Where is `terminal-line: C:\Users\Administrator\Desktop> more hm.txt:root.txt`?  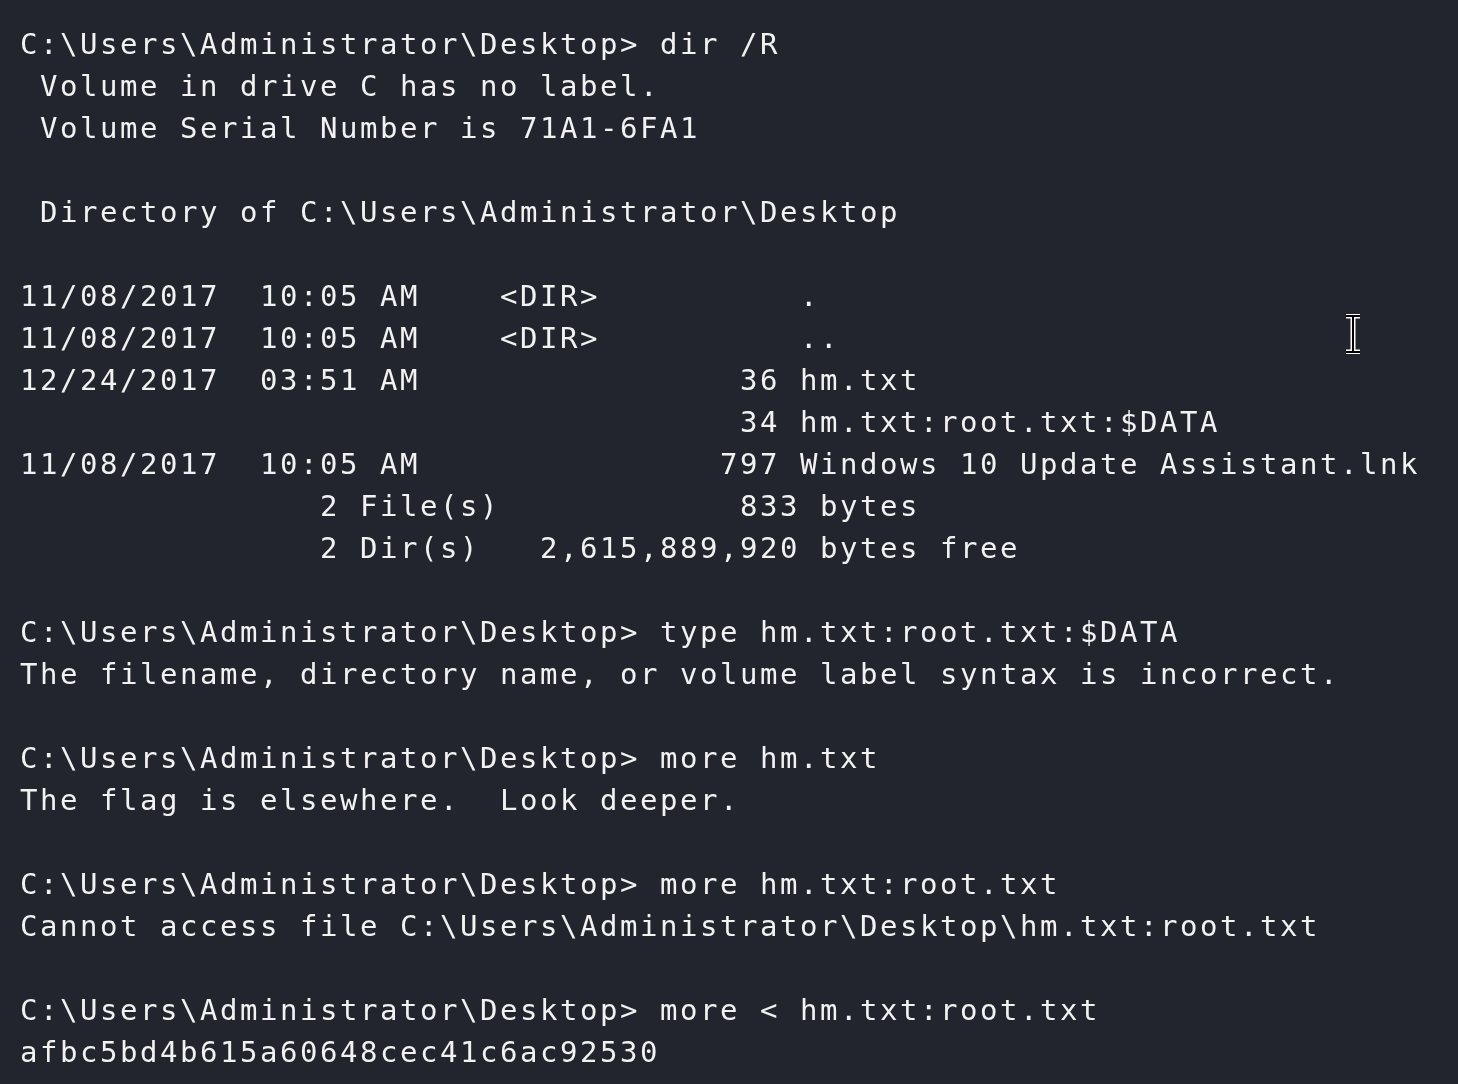 terminal-line: C:\Users\Administrator\Desktop> more hm.txt:root.txt is located at coordinates (540, 884).